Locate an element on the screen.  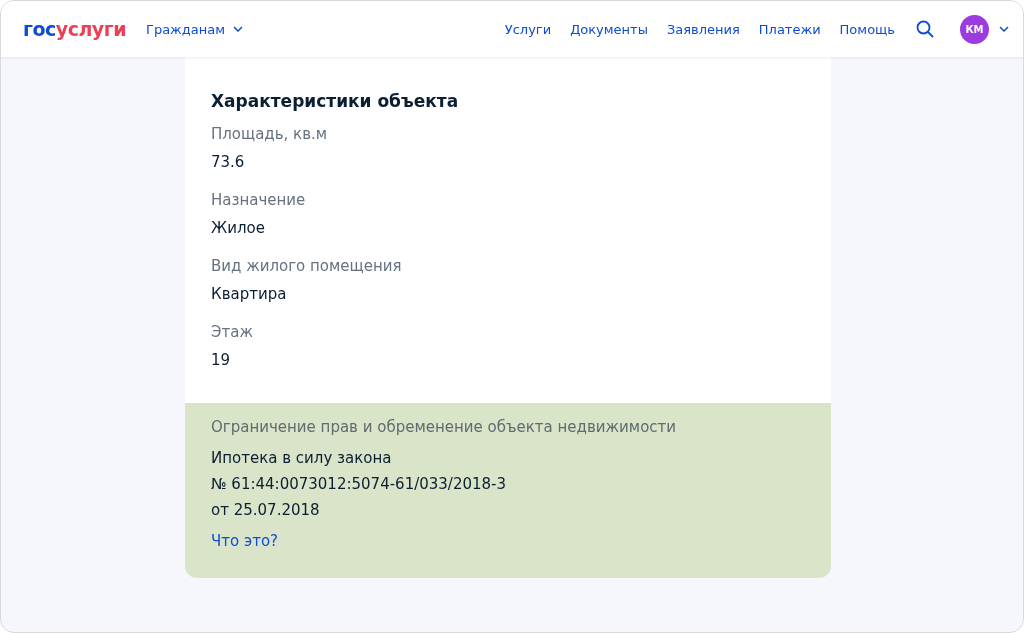
field-label: Площадь, кв.м is located at coordinates (270, 134).